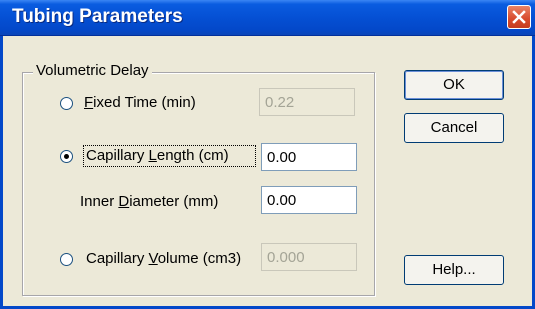 The image size is (535, 309). Describe the element at coordinates (97, 16) in the screenshot. I see `window-title: Tubing Parameters` at that location.